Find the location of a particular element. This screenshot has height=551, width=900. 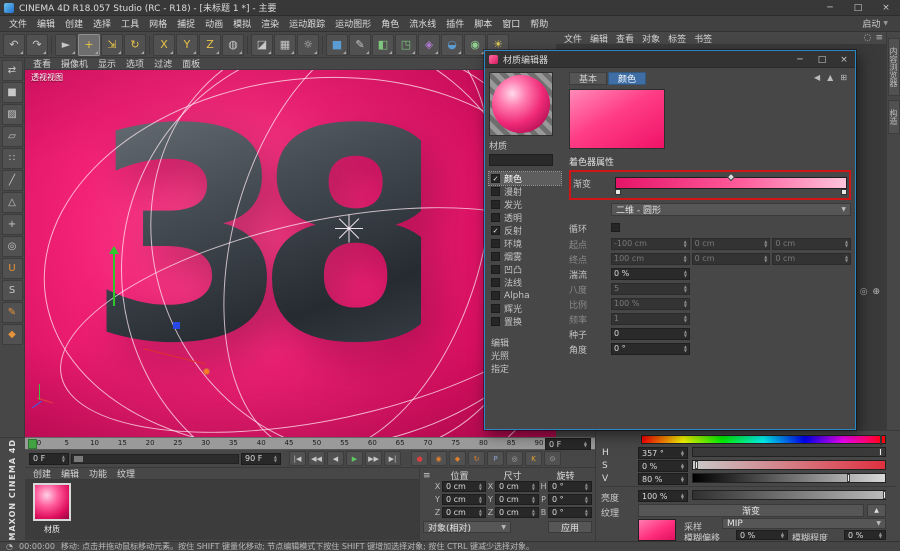

record-pla-button: ◎ is located at coordinates (514, 458).